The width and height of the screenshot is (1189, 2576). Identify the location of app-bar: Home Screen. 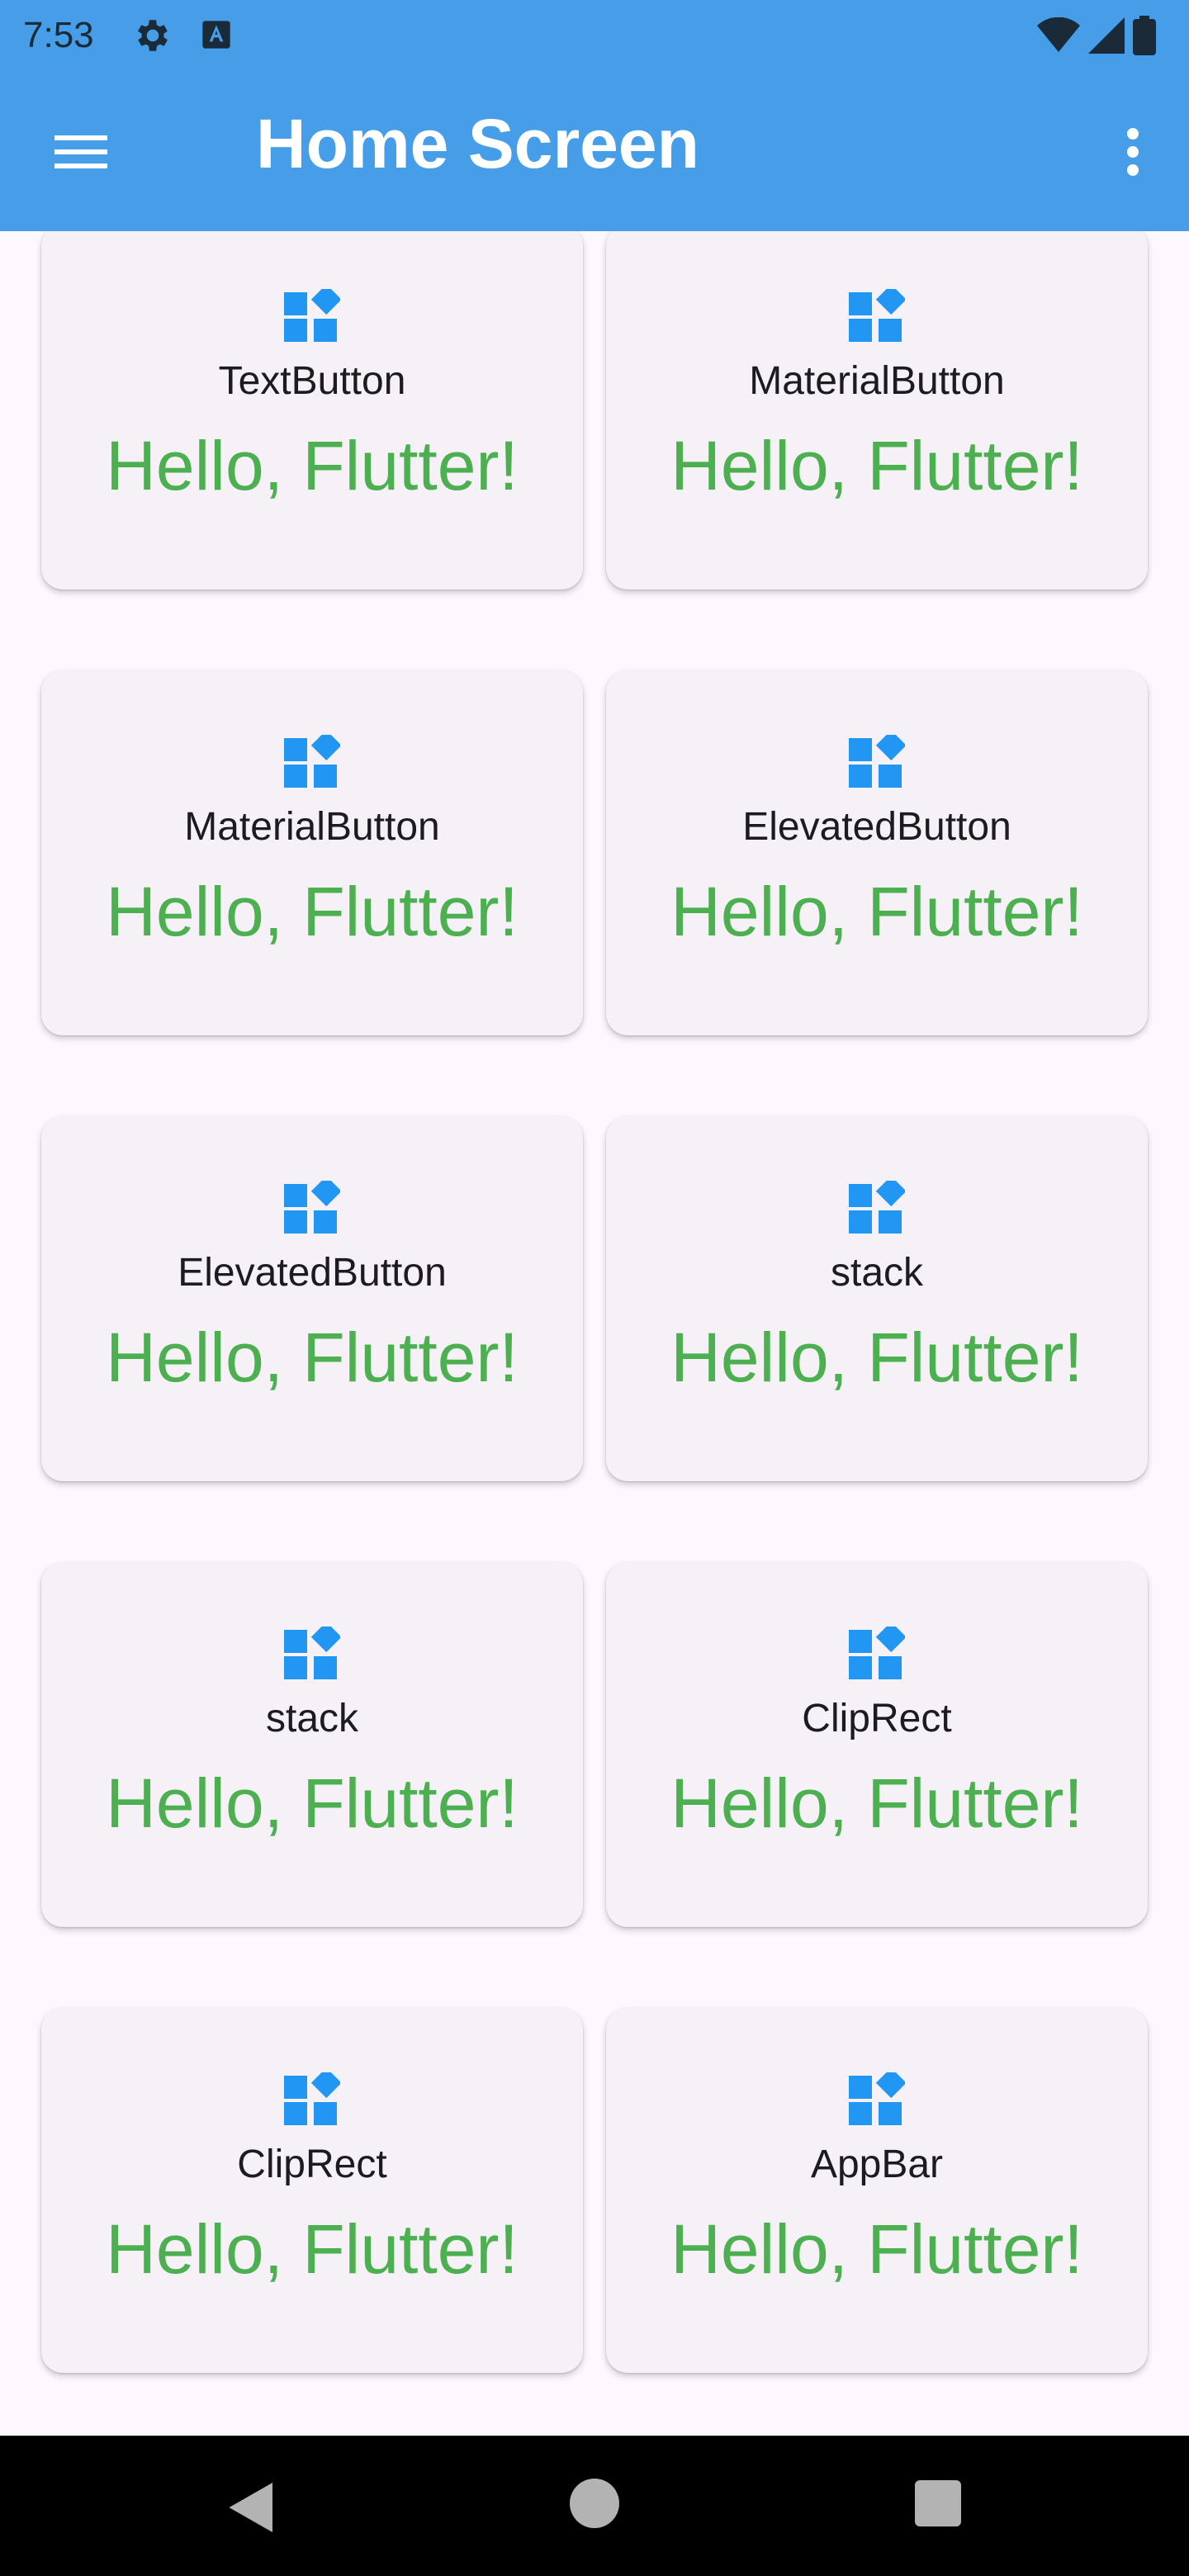
(594, 150).